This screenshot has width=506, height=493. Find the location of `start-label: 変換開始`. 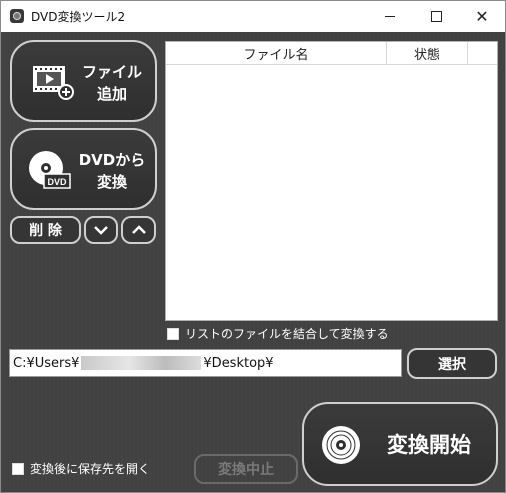

start-label: 変換開始 is located at coordinates (429, 445).